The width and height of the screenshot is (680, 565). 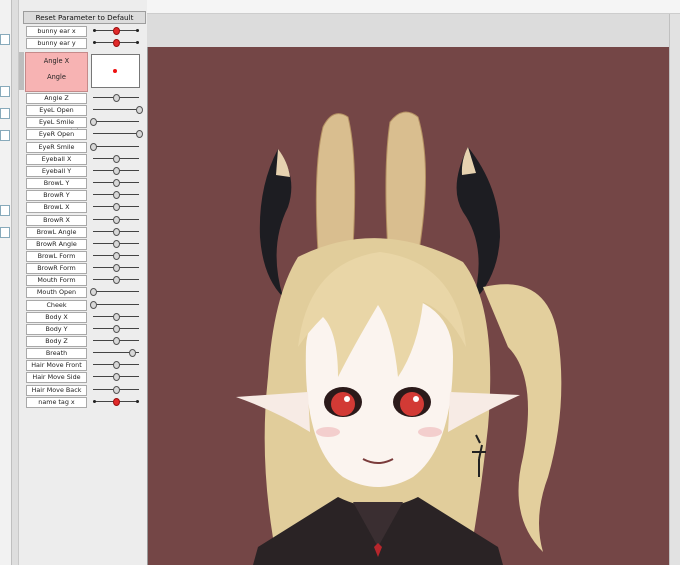 What do you see at coordinates (56, 111) in the screenshot?
I see `parameter-label: EyeL Open` at bounding box center [56, 111].